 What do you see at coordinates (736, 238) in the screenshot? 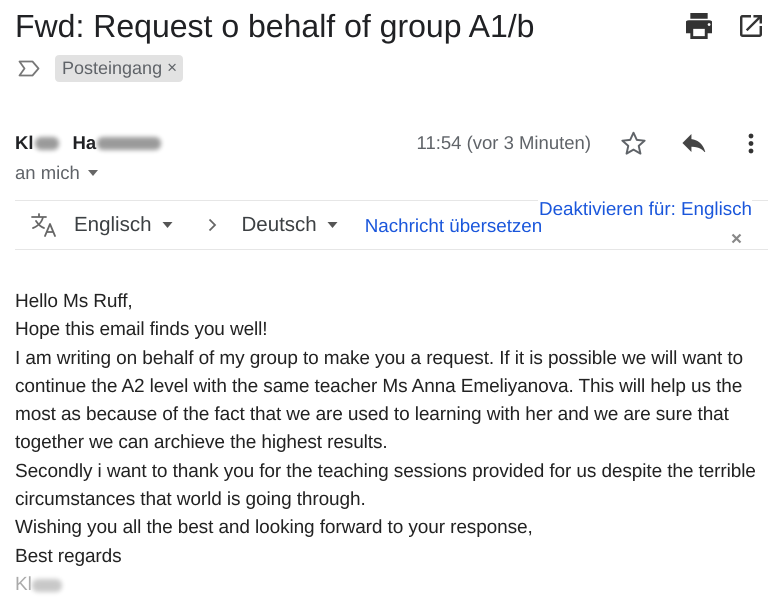
I see `close-icon` at bounding box center [736, 238].